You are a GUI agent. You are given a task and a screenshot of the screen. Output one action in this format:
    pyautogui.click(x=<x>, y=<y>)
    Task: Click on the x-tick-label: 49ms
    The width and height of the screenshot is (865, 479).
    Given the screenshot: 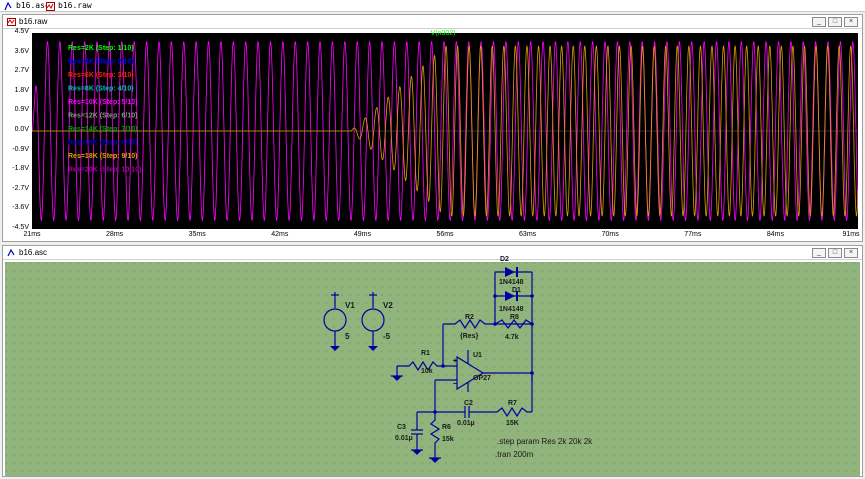 What is the action you would take?
    pyautogui.click(x=362, y=234)
    